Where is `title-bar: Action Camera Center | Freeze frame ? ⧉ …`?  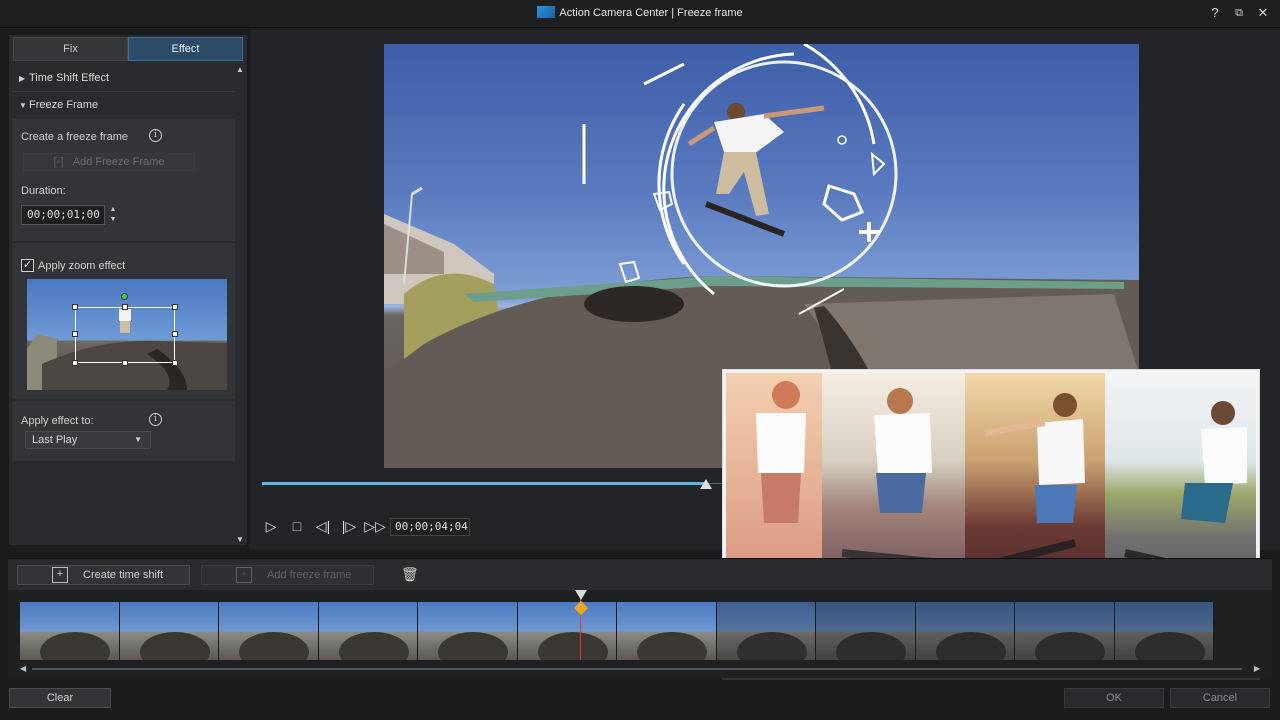
title-bar: Action Camera Center | Freeze frame ? ⧉ … is located at coordinates (640, 14).